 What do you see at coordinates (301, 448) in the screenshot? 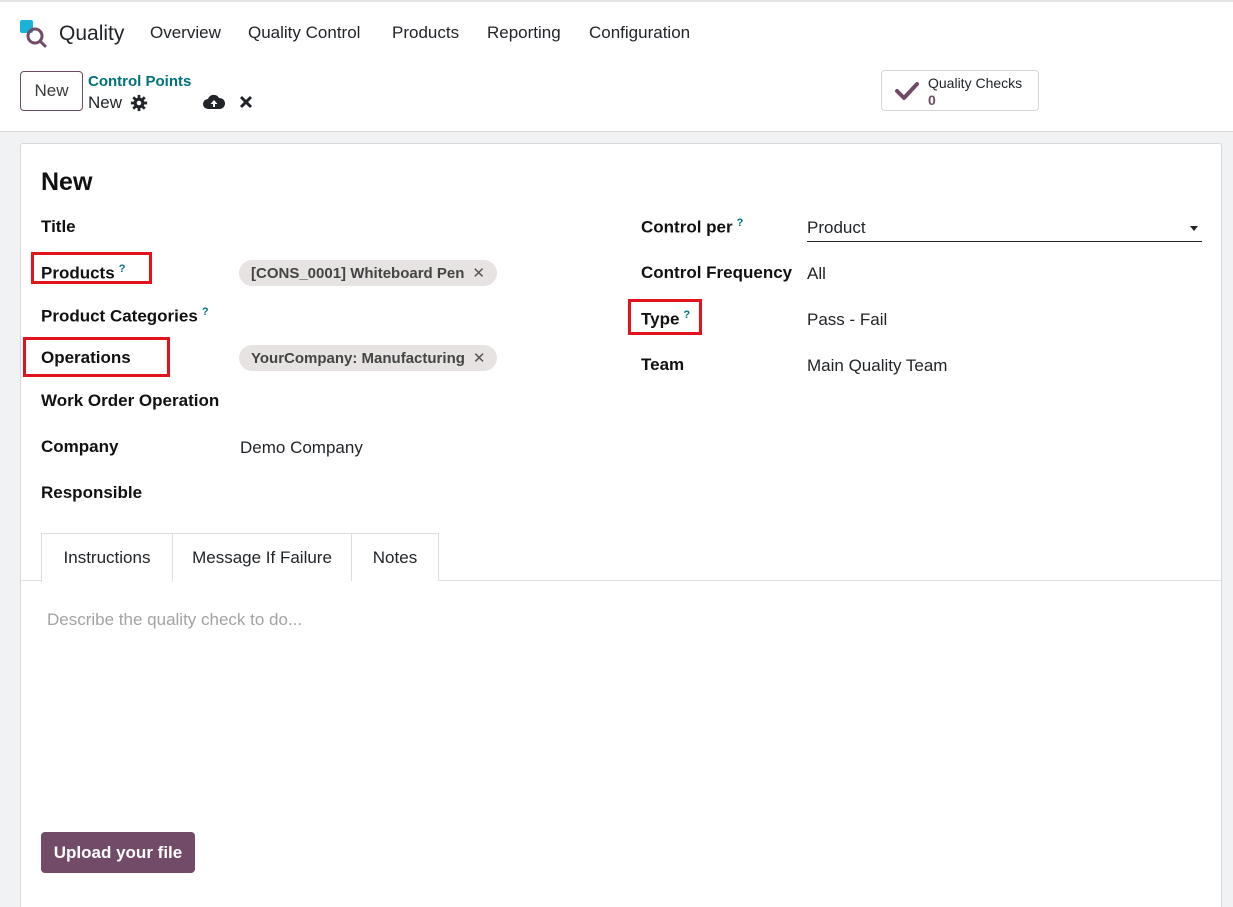
I see `company-value: Demo Company` at bounding box center [301, 448].